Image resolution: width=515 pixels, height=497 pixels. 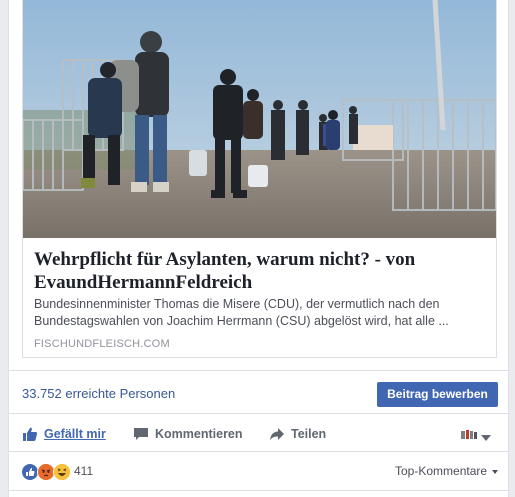 I want to click on like-label: Gefällt mir, so click(x=75, y=434).